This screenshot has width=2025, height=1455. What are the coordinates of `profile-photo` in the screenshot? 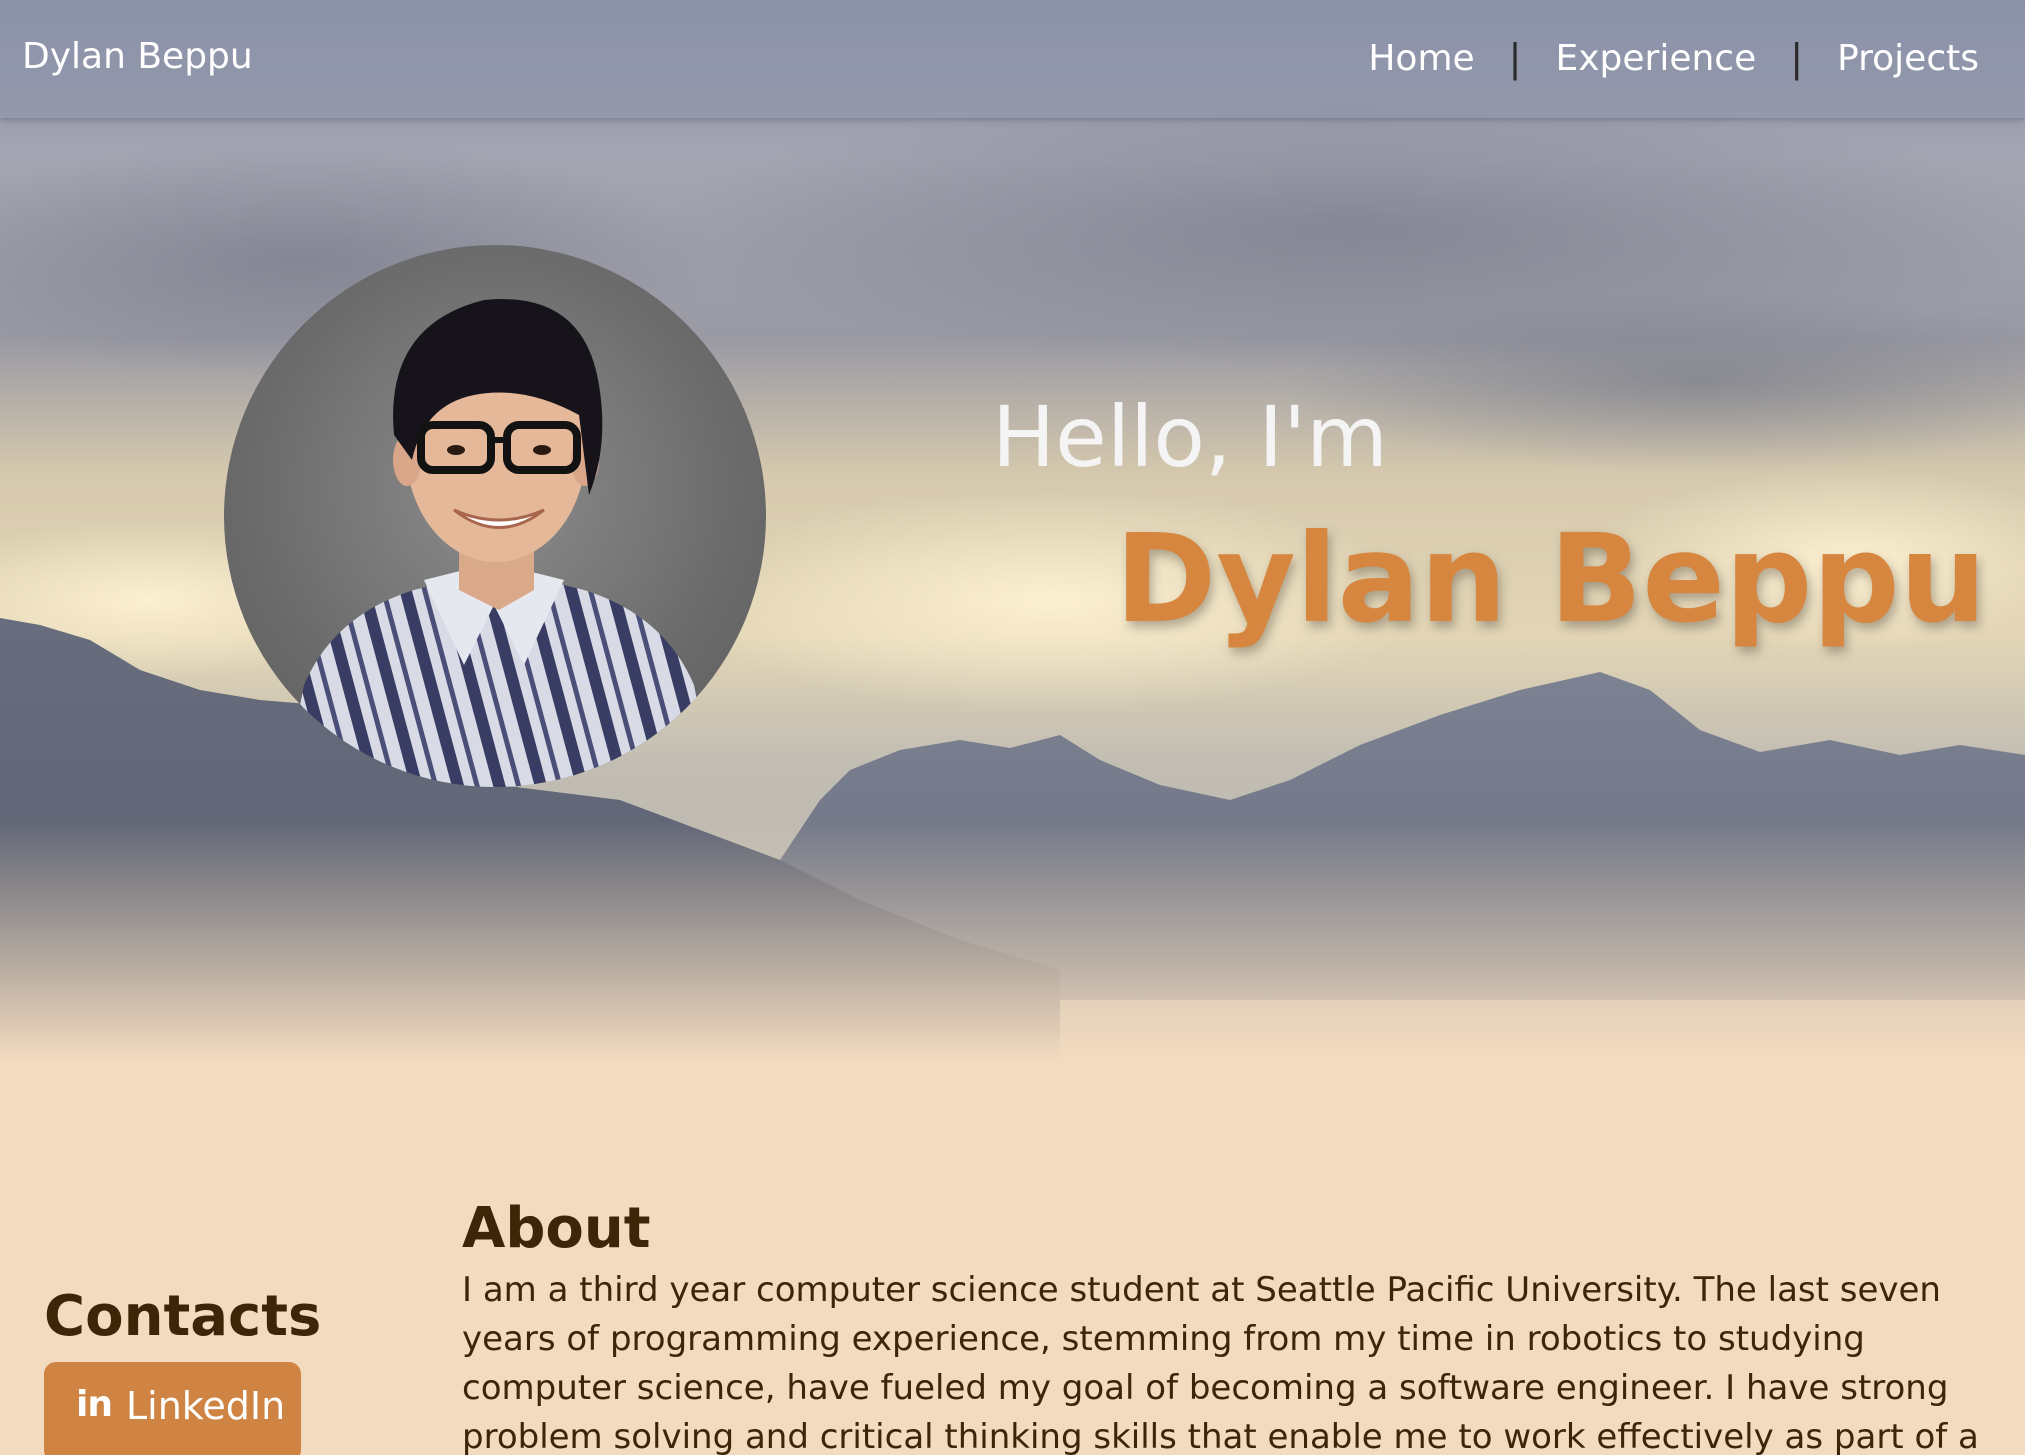 It's located at (495, 516).